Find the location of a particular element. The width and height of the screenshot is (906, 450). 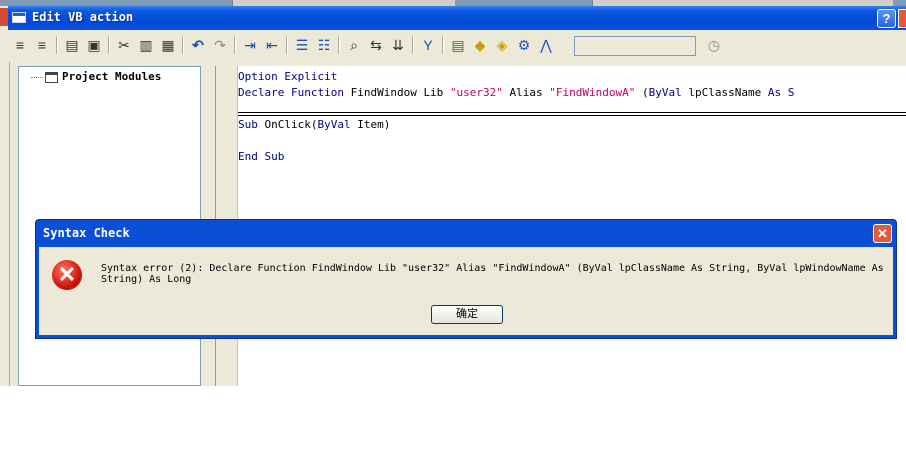

clock-icon: ◷ is located at coordinates (714, 45).